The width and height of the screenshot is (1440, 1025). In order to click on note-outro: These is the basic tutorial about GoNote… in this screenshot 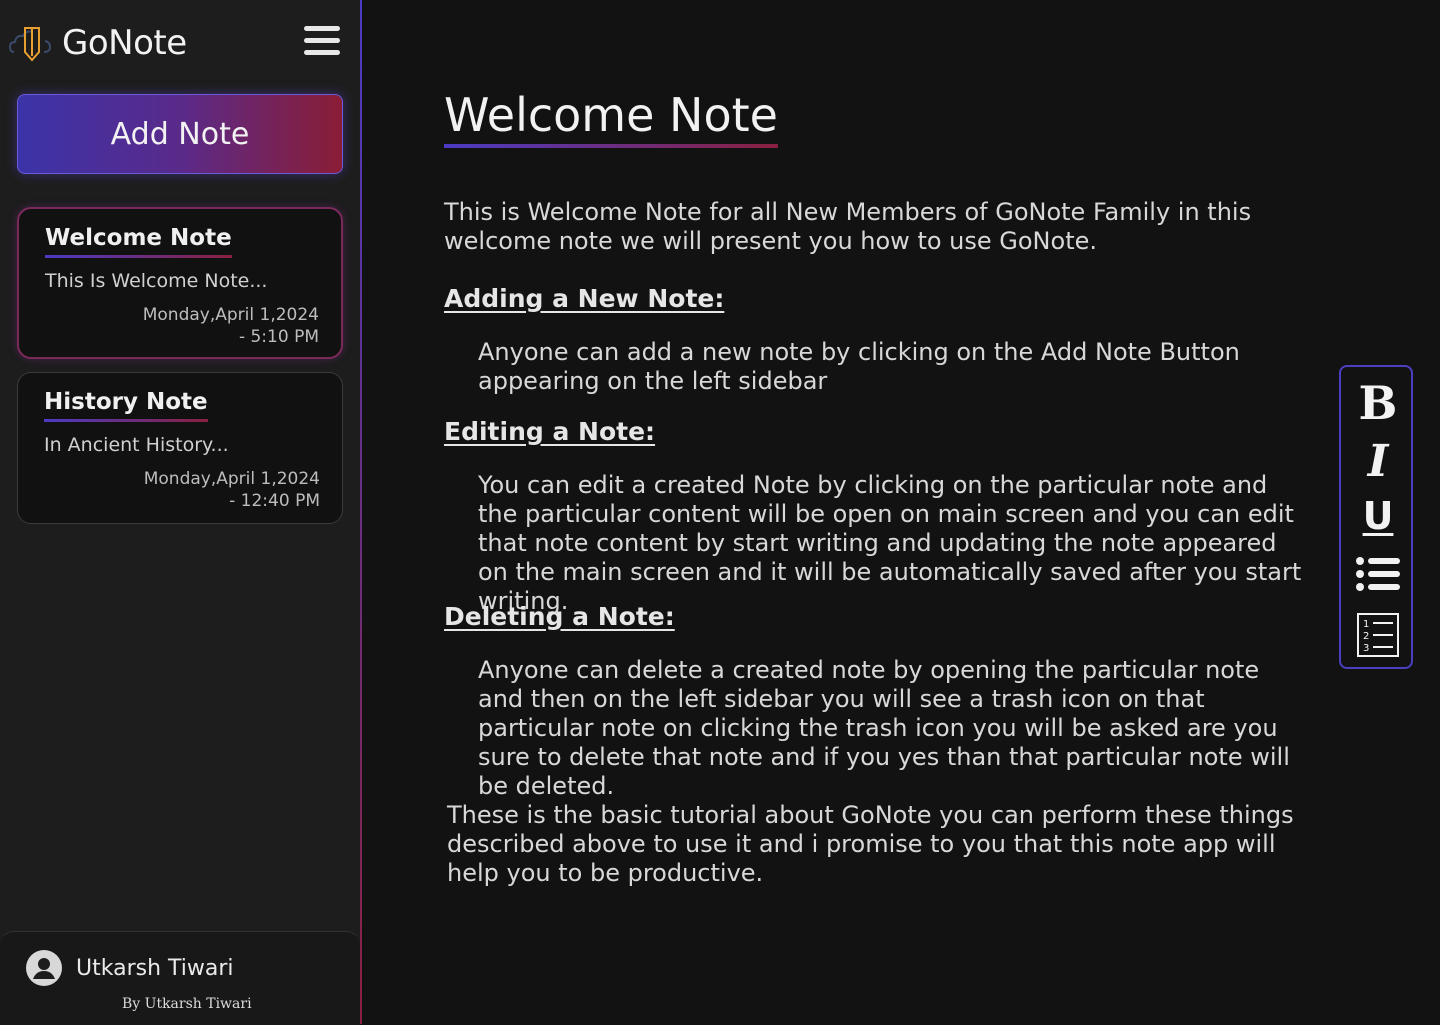, I will do `click(877, 844)`.